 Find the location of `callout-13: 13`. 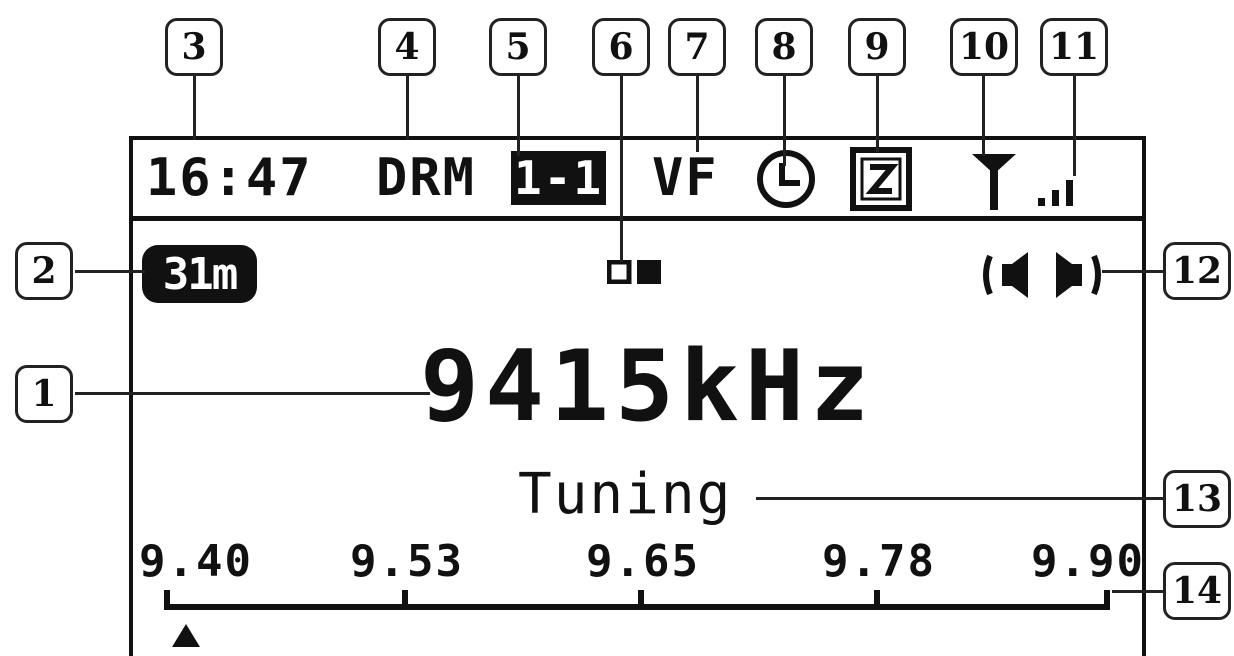

callout-13: 13 is located at coordinates (1197, 499).